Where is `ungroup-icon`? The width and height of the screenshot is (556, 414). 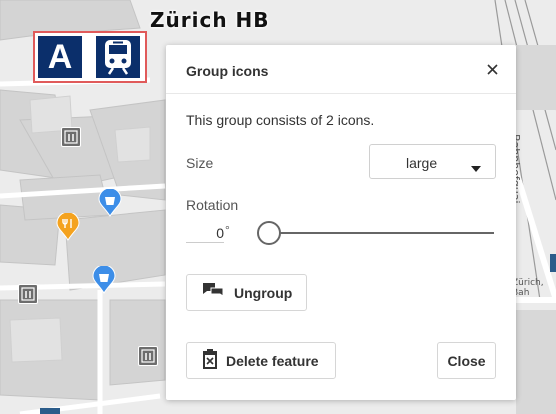 ungroup-icon is located at coordinates (213, 292).